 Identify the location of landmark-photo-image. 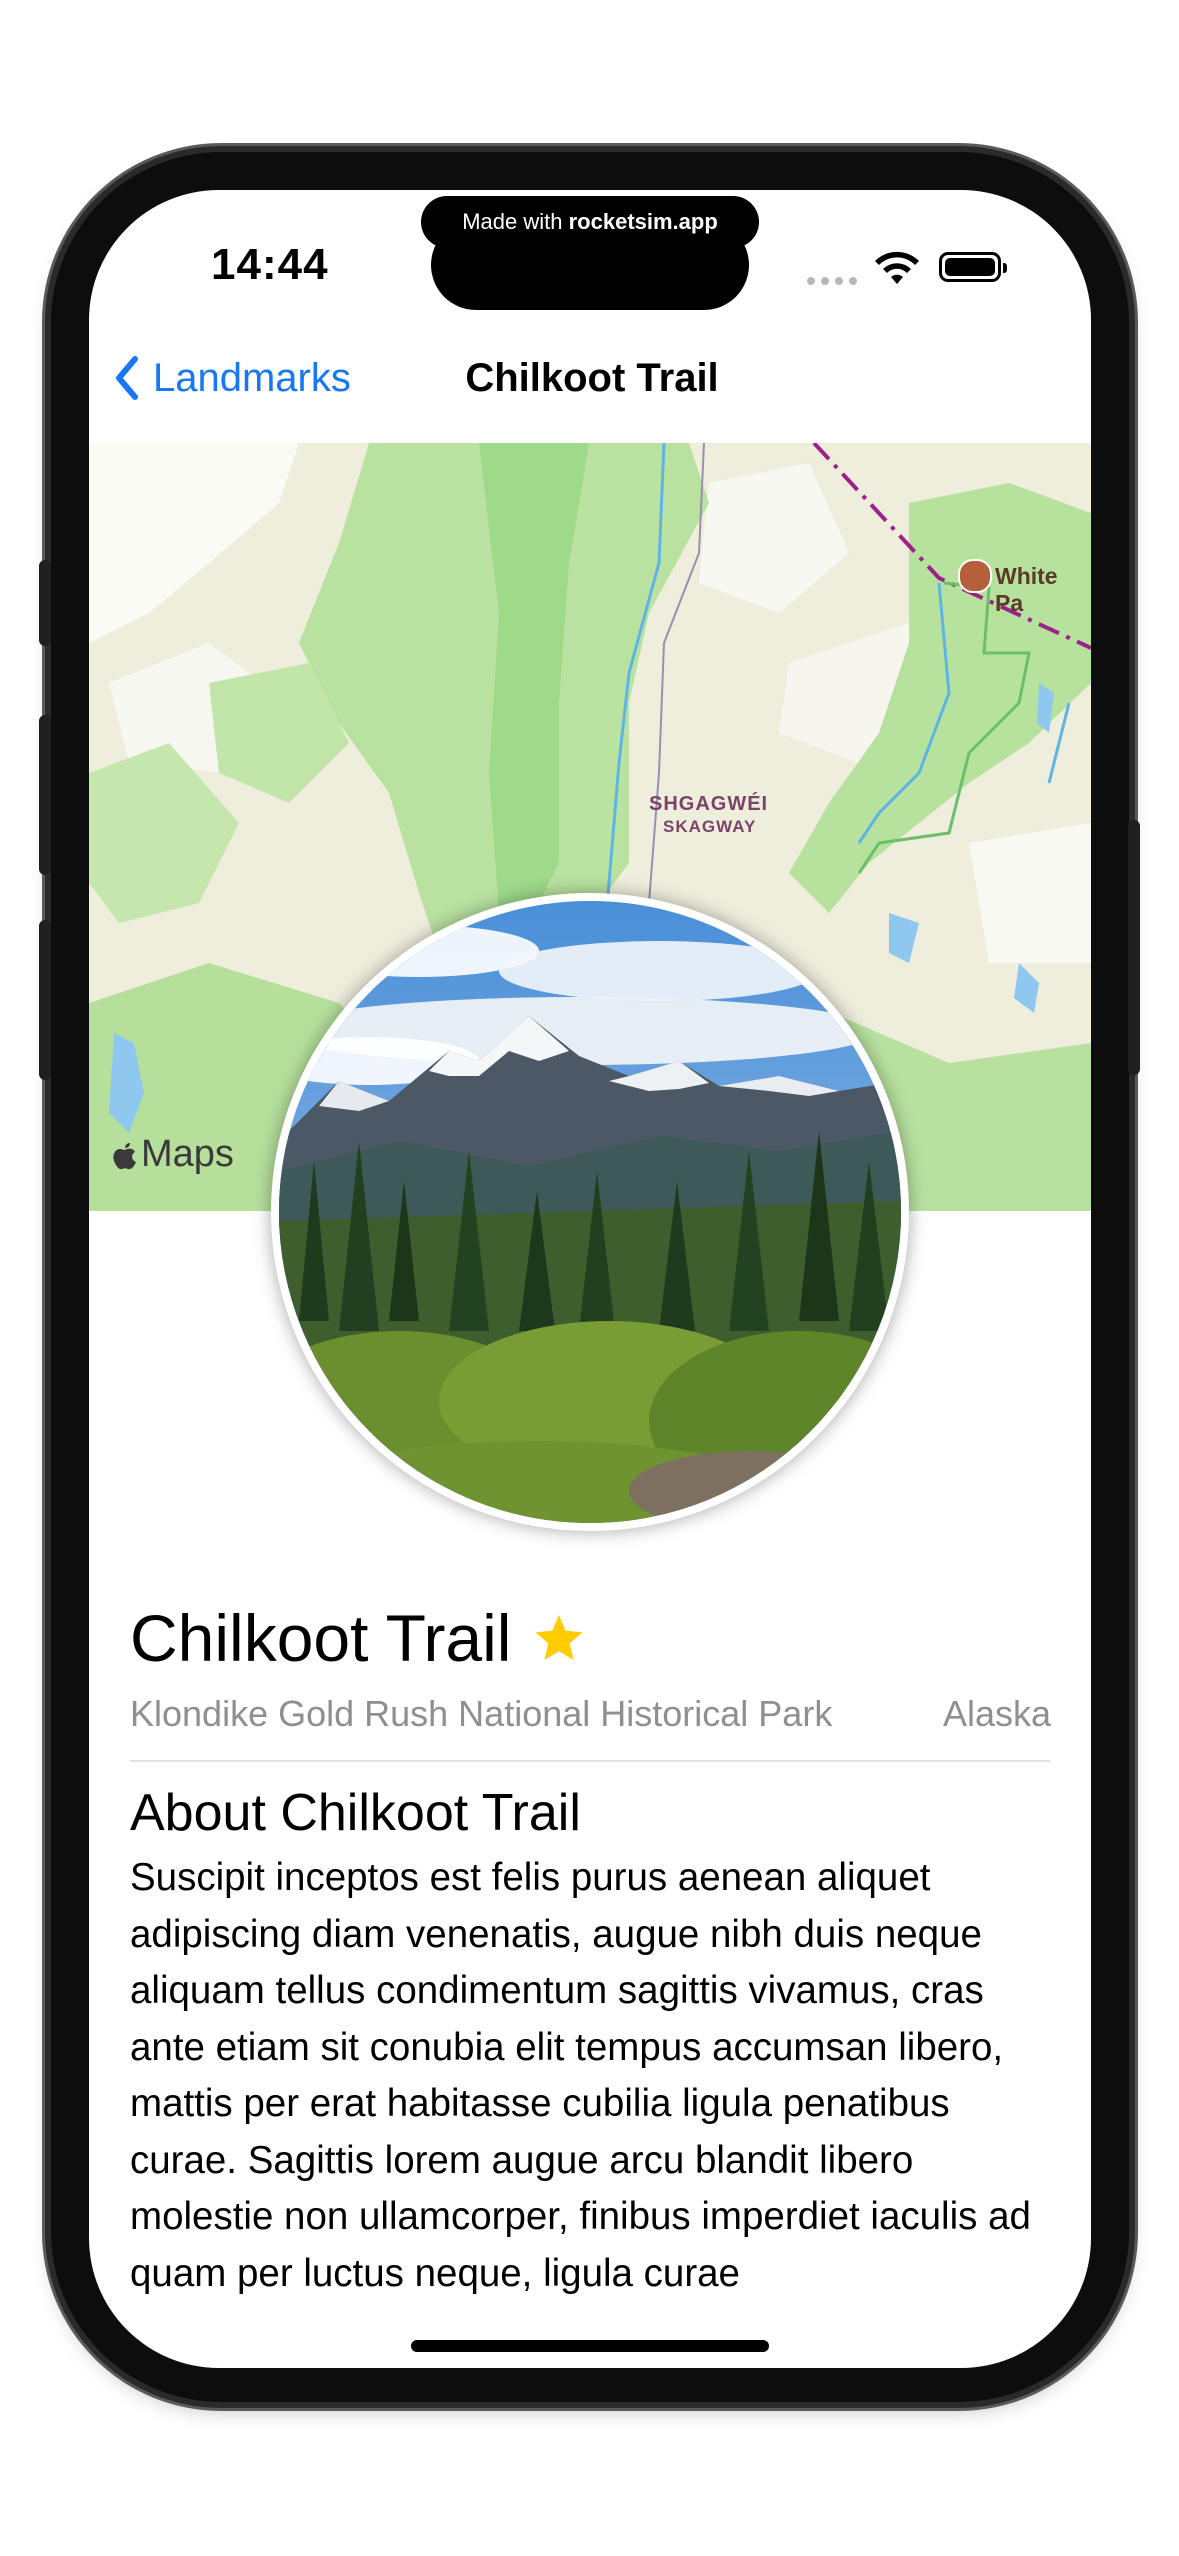
(590, 1212).